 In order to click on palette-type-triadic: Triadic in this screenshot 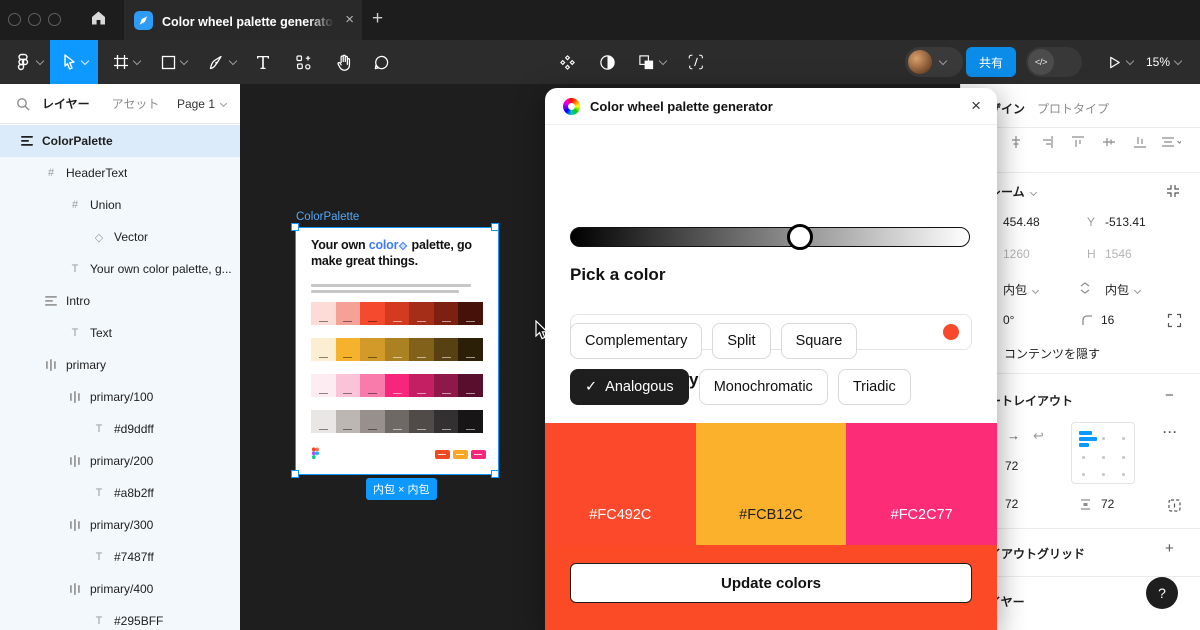, I will do `click(874, 387)`.